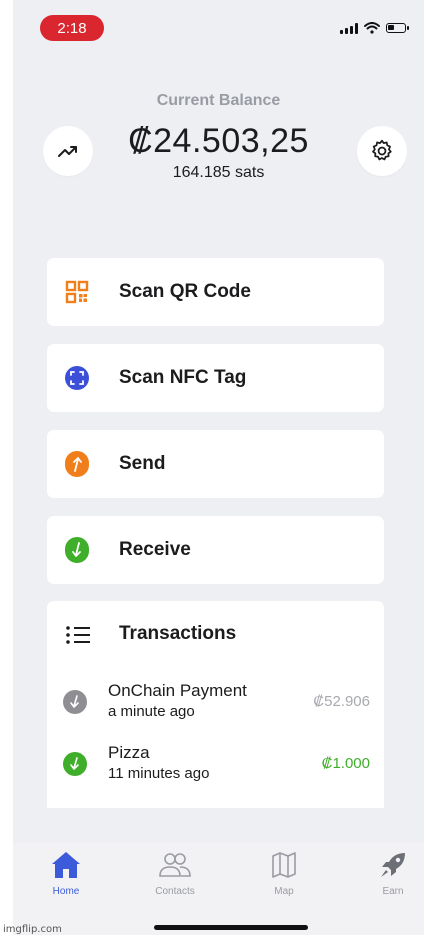  What do you see at coordinates (231, 927) in the screenshot?
I see `home-indicator` at bounding box center [231, 927].